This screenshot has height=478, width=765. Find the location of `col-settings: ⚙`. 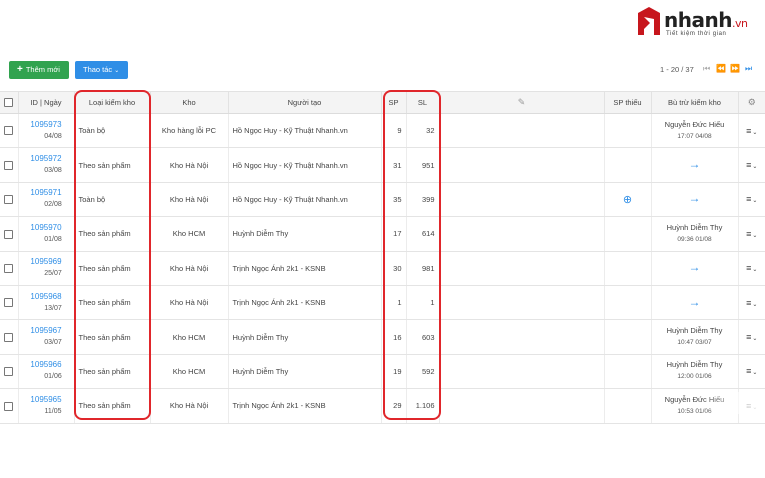

col-settings: ⚙ is located at coordinates (751, 102).